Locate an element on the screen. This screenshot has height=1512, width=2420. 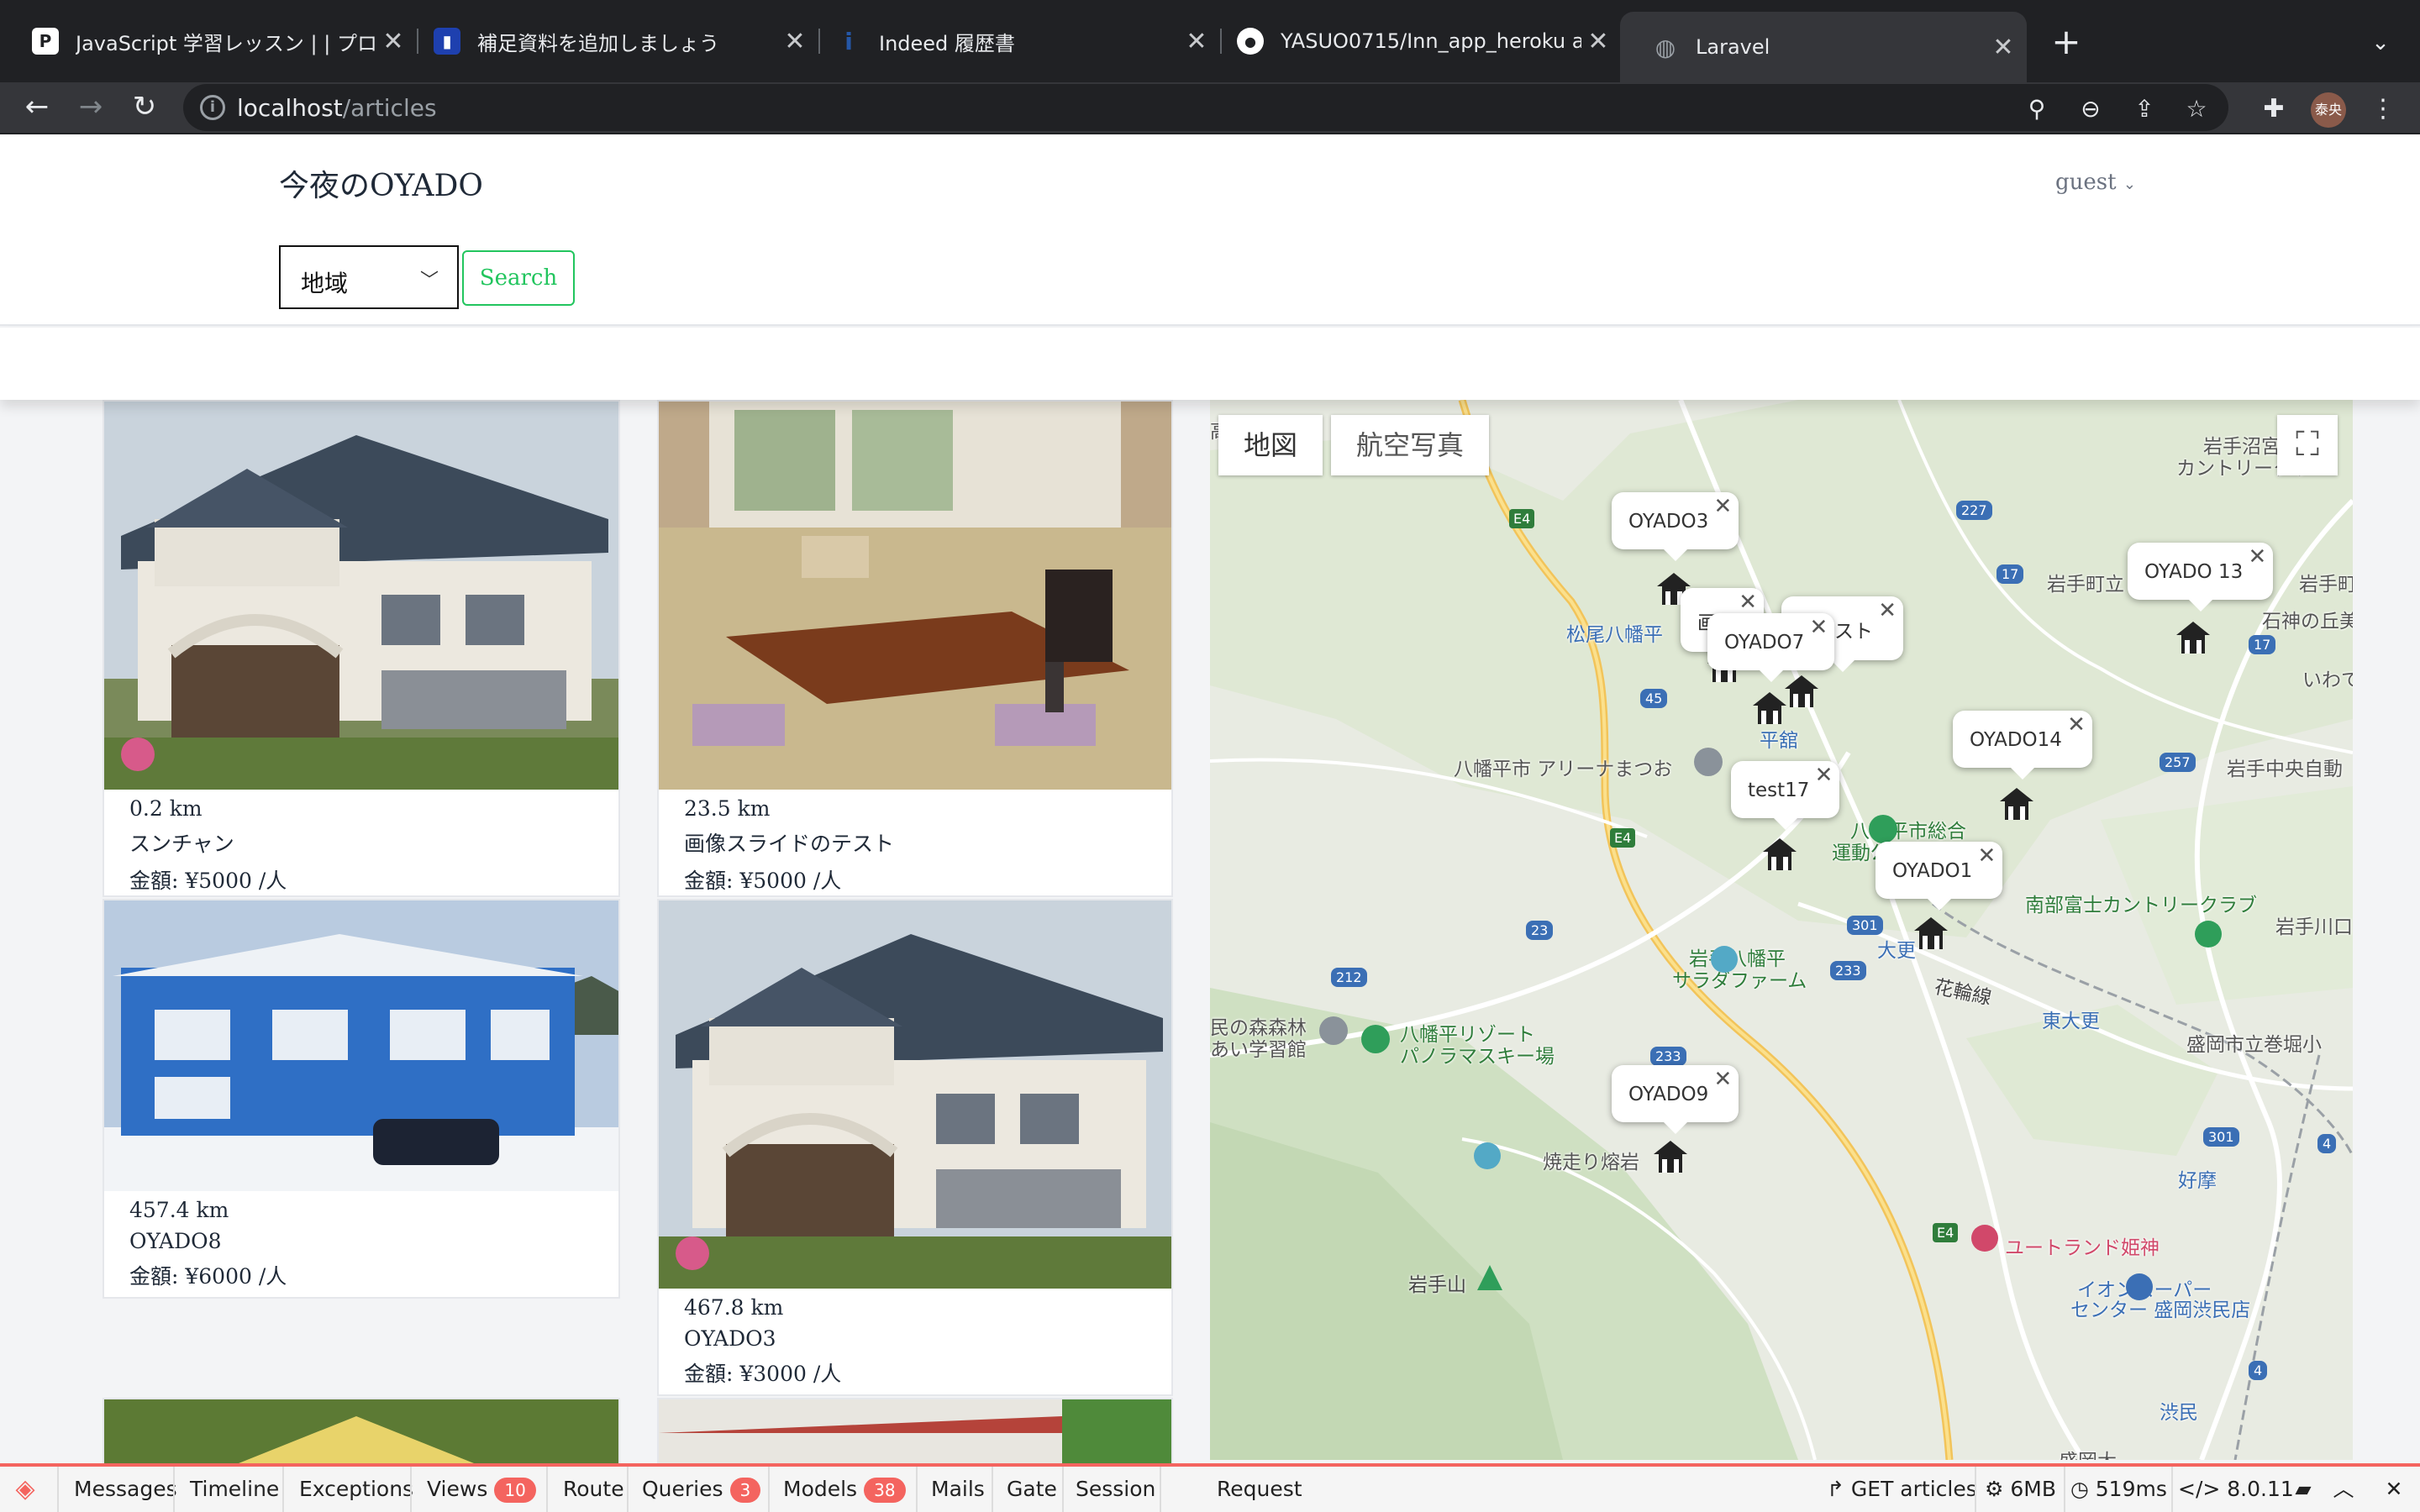
article-name: OYADO8 is located at coordinates (208, 1241).